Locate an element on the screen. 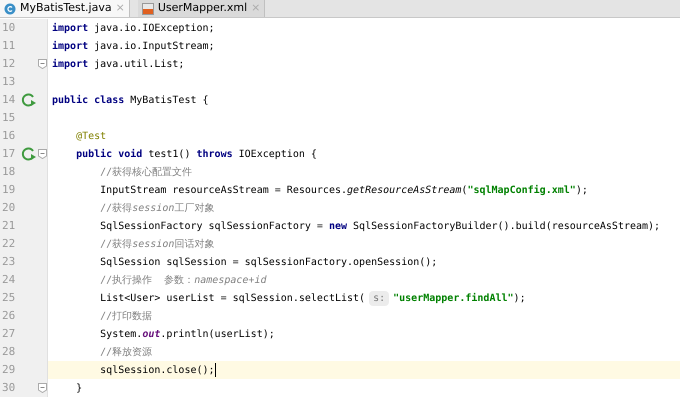 This screenshot has width=680, height=409. line-number: 10 is located at coordinates (8, 28).